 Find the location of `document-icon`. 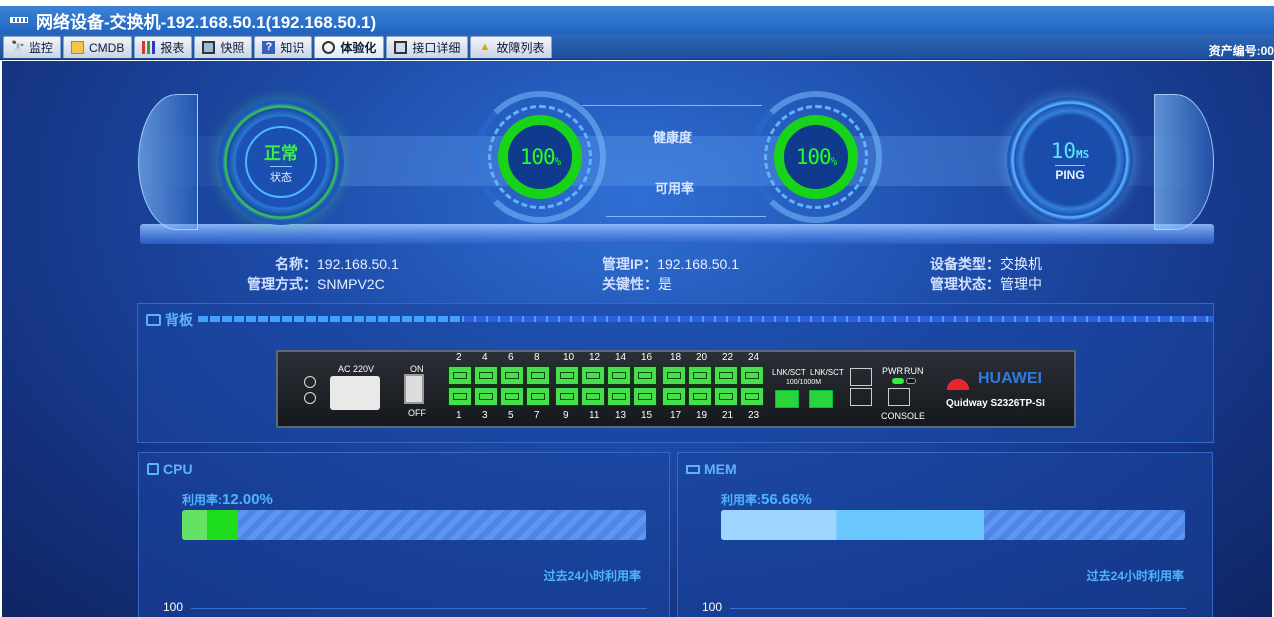

document-icon is located at coordinates (78, 47).